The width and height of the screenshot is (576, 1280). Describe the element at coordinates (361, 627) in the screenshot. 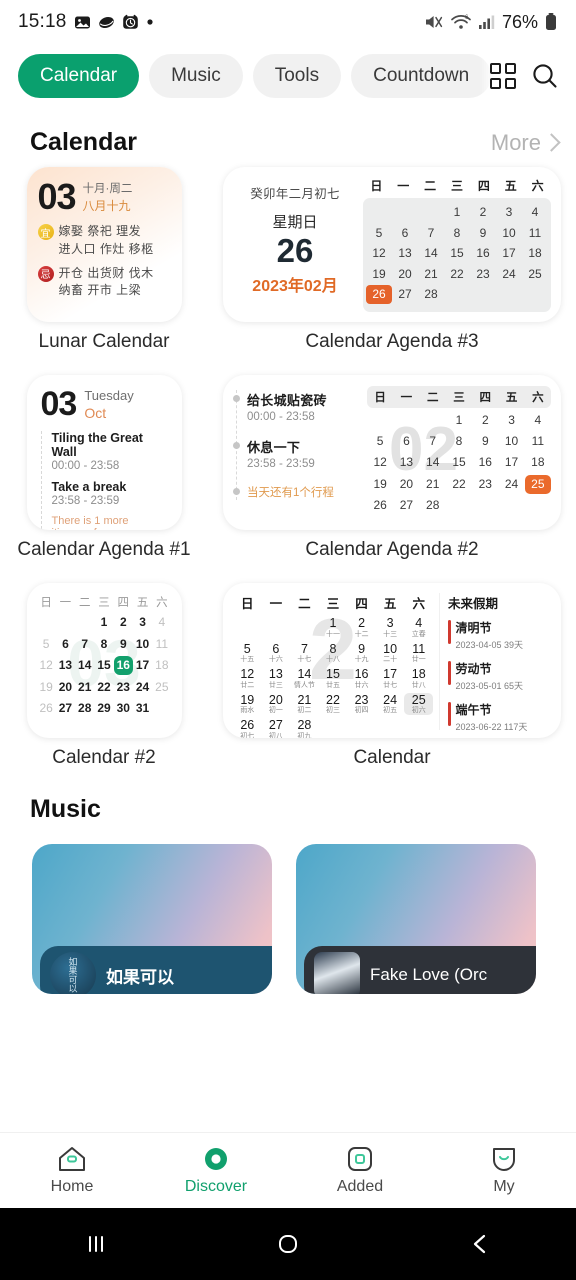

I see `day-cell: 2 十二` at that location.